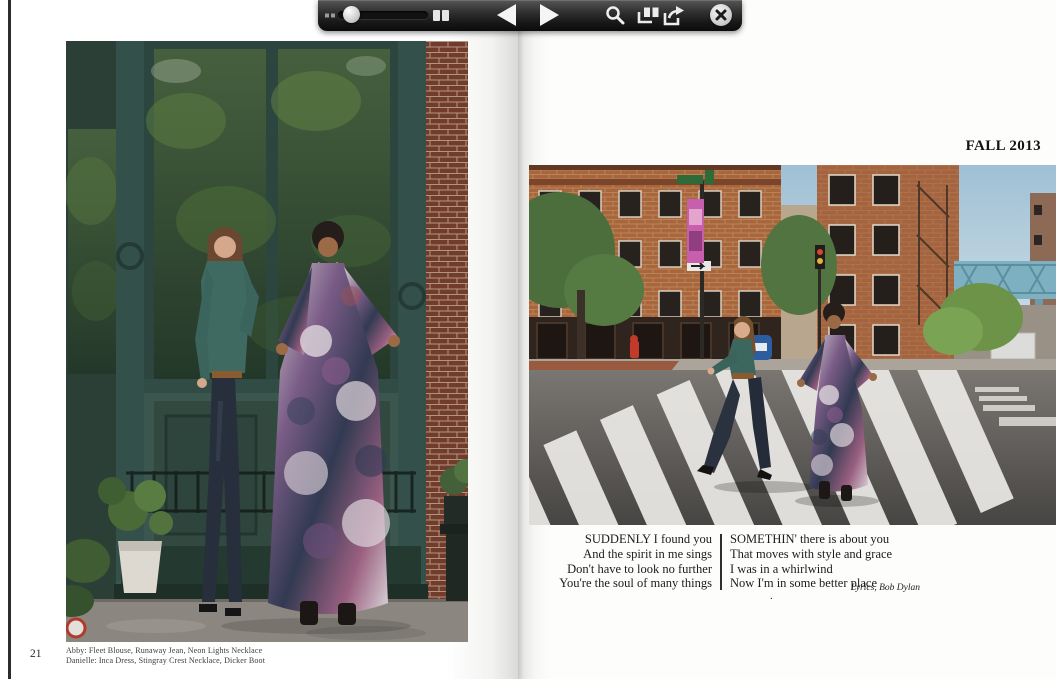 Image resolution: width=1056 pixels, height=679 pixels. What do you see at coordinates (811, 553) in the screenshot?
I see `poem-line: That moves with style and grace` at bounding box center [811, 553].